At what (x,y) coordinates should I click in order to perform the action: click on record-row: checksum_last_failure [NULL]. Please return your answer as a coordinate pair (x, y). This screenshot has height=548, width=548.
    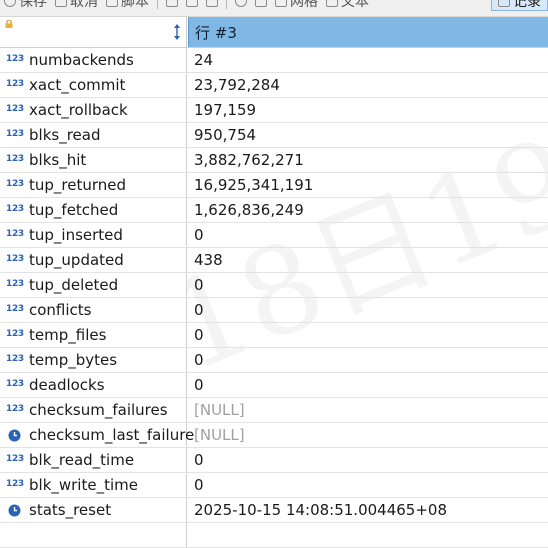
    Looking at the image, I should click on (274, 435).